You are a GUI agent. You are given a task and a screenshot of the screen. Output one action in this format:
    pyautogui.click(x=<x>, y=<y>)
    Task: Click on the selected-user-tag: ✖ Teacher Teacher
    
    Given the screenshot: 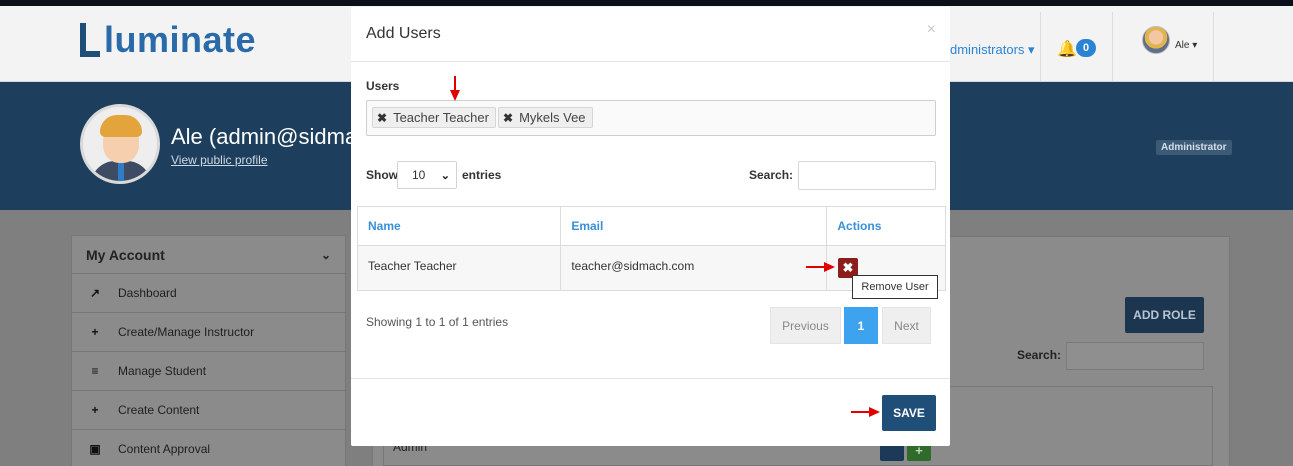 What is the action you would take?
    pyautogui.click(x=434, y=117)
    